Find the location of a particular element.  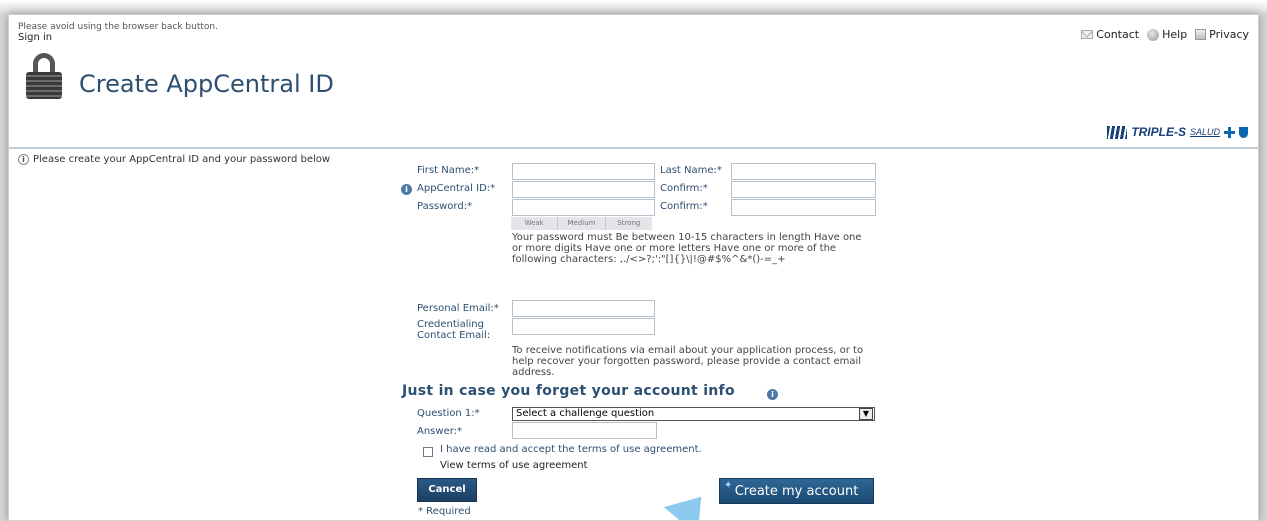

top-links: Contact Help Privacy is located at coordinates (1165, 34).